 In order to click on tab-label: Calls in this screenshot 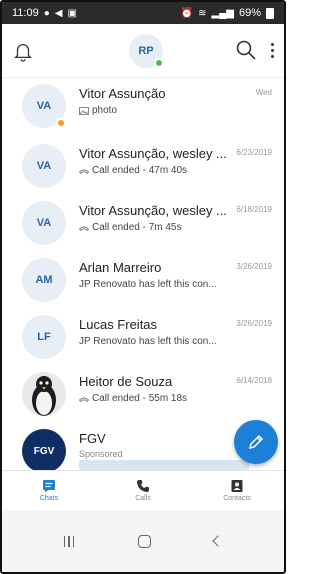, I will do `click(143, 498)`.